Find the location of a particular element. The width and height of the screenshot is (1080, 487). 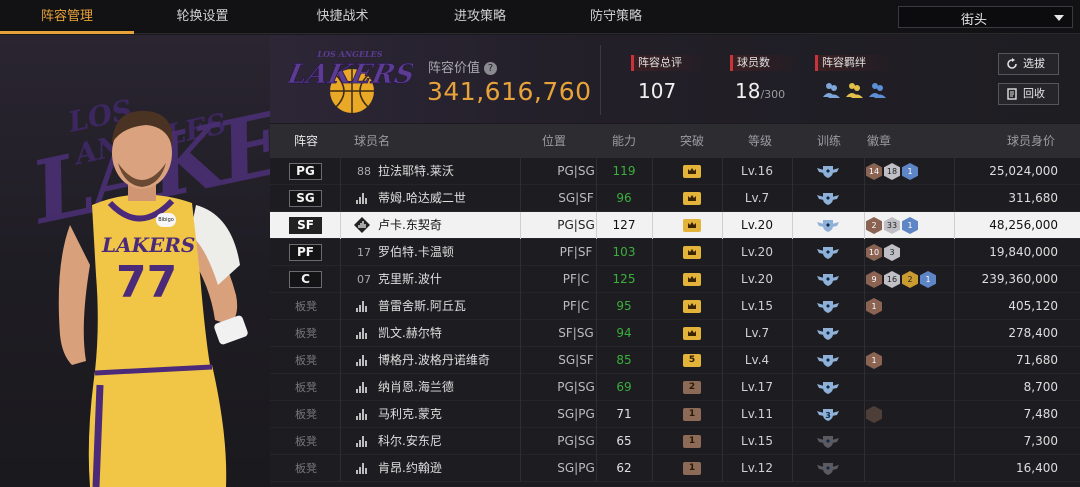

player-level: Lv.20 is located at coordinates (757, 252).